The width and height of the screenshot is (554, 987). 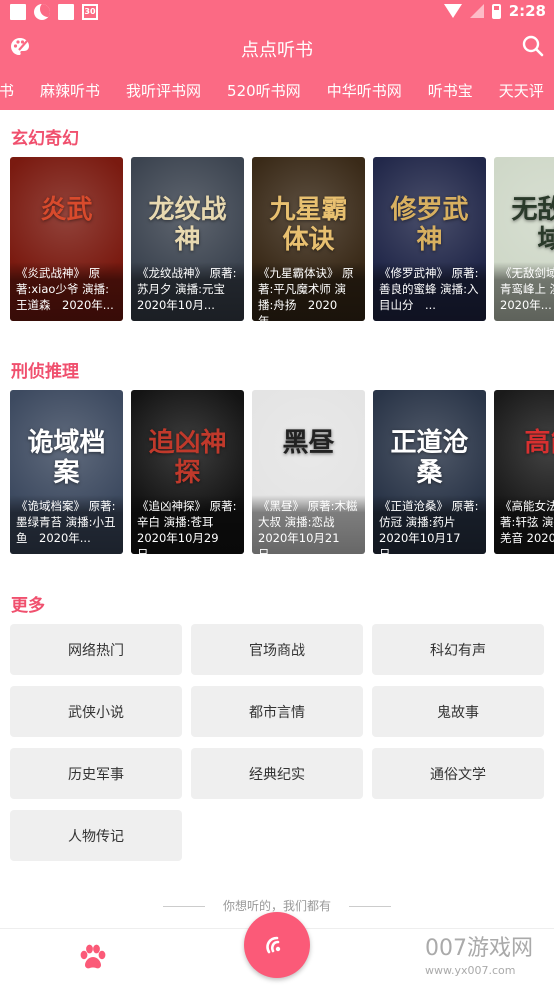 I want to click on battery-icon, so click(x=496, y=11).